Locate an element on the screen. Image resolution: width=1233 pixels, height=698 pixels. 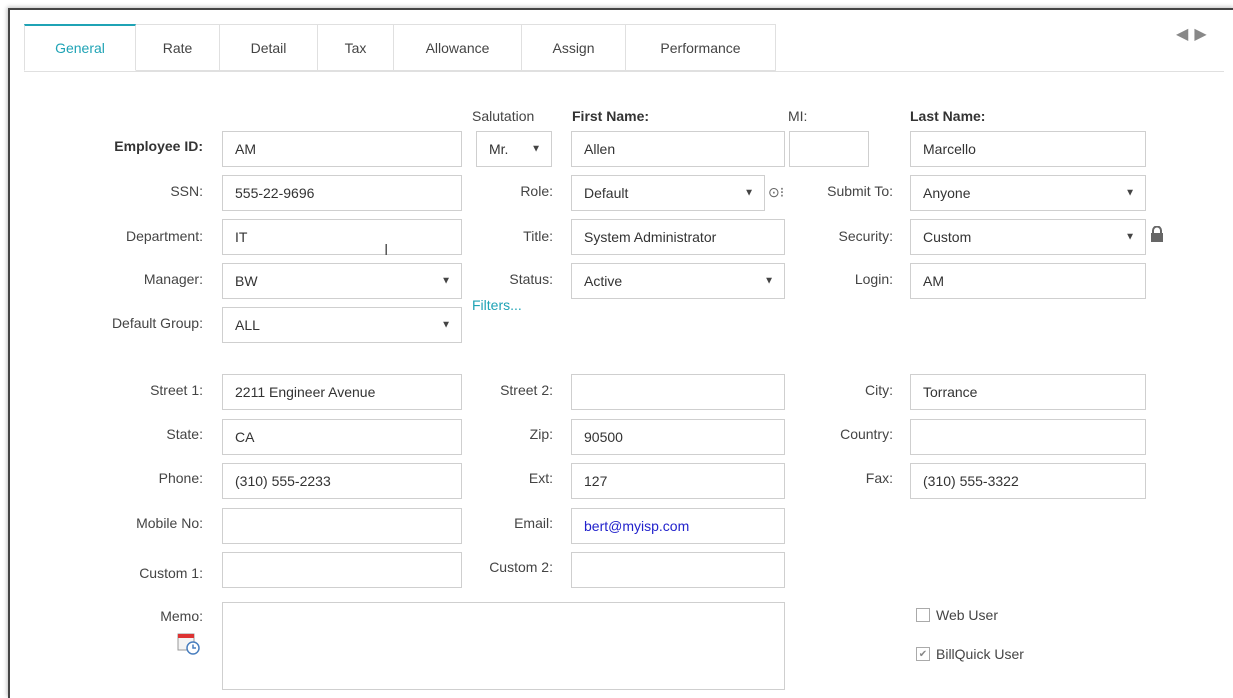
tab-general: General is located at coordinates (80, 47).